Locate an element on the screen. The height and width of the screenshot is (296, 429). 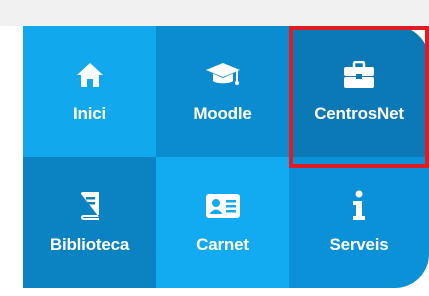
menu-tile-moodle: Moodle is located at coordinates (222, 91).